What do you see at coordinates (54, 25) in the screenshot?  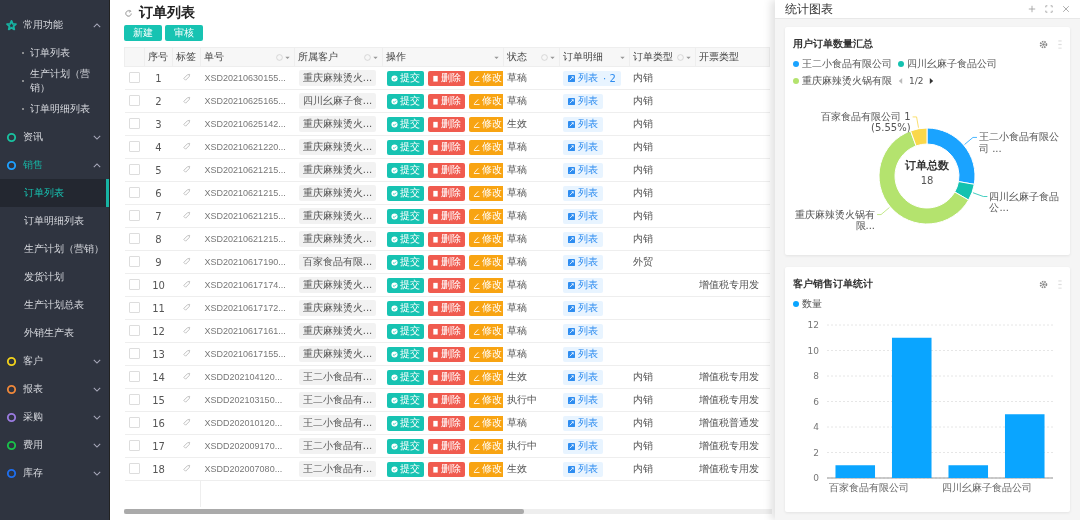 I see `menu-group: 常用功能` at bounding box center [54, 25].